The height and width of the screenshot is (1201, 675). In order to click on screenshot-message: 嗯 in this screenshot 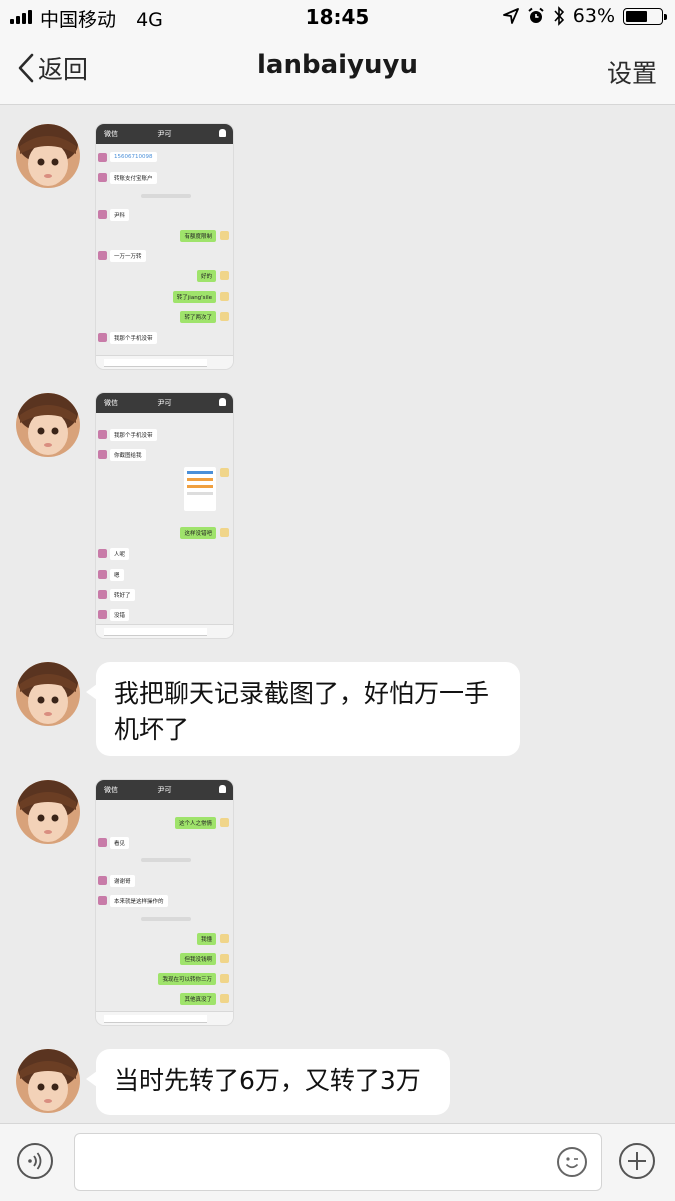, I will do `click(117, 575)`.